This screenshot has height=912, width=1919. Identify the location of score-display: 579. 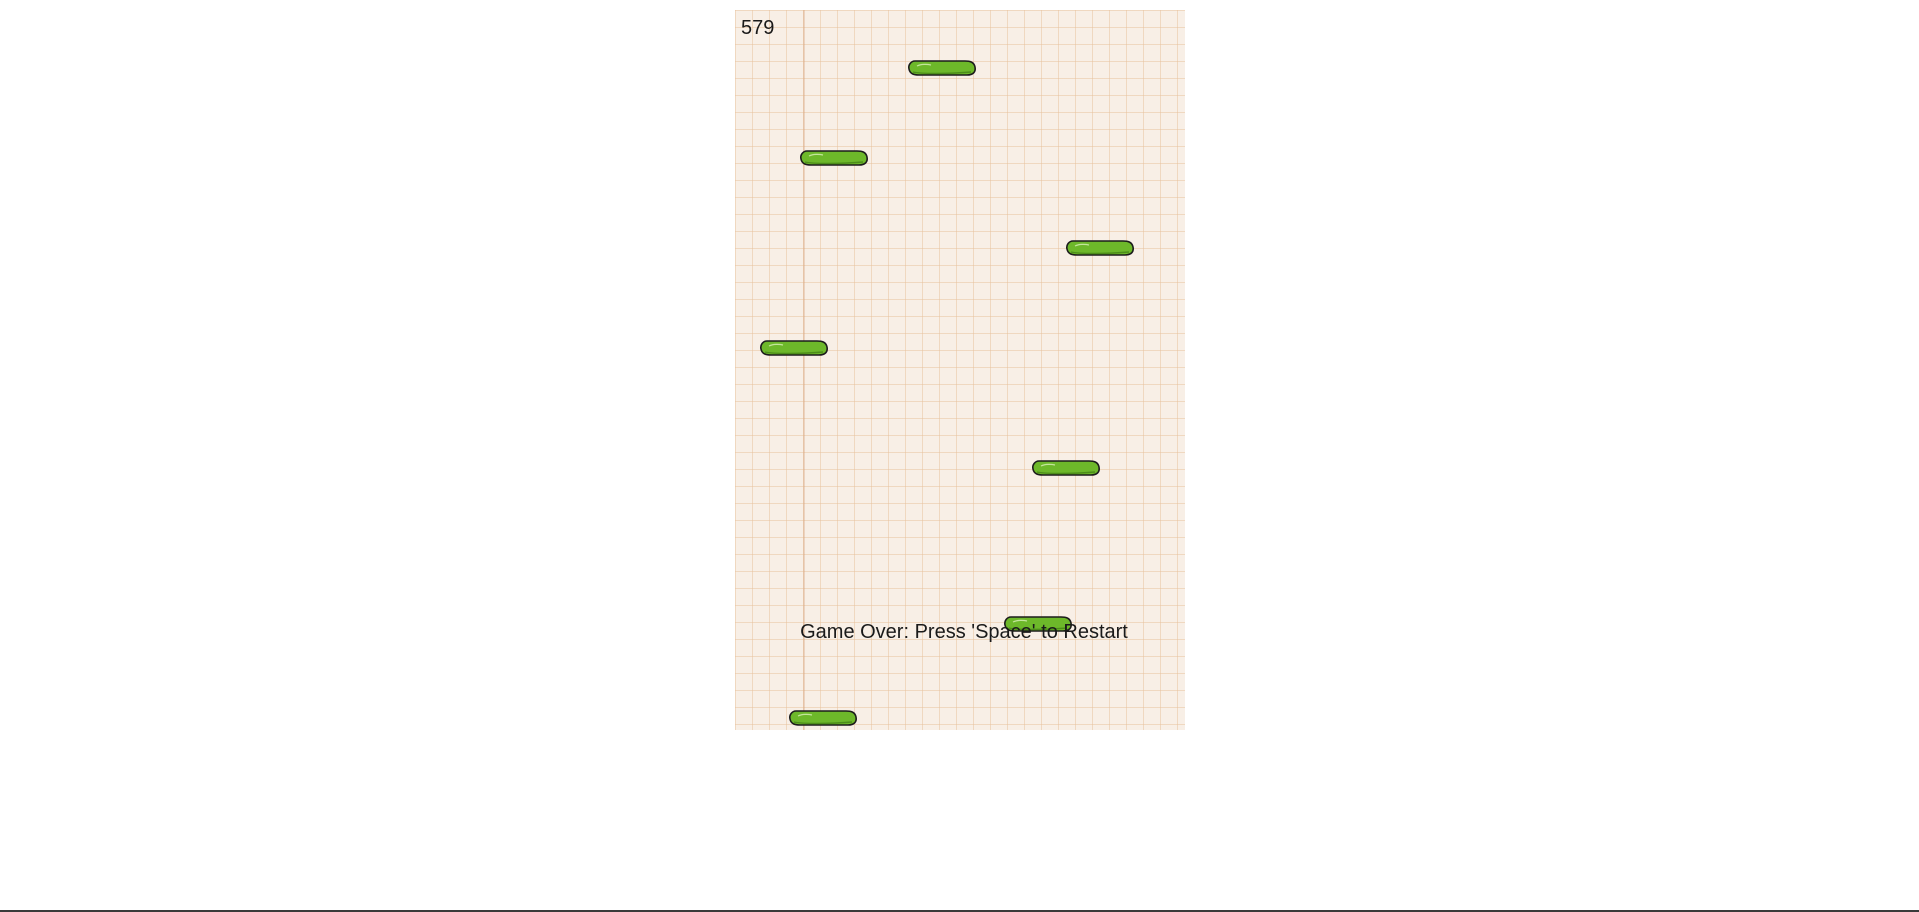
(758, 28).